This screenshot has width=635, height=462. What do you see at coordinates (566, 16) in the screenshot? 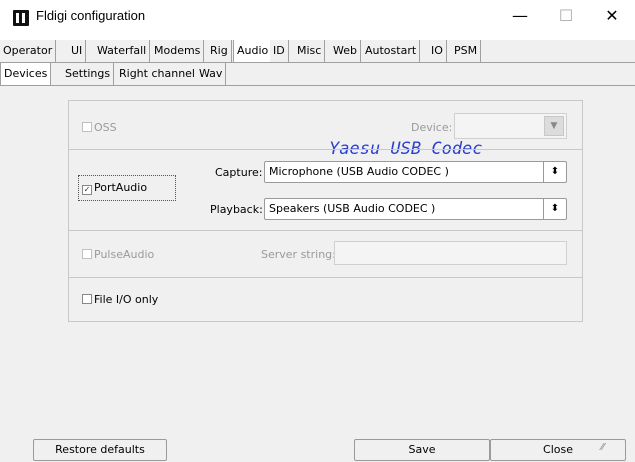
I see `maximize-button: ☐` at bounding box center [566, 16].